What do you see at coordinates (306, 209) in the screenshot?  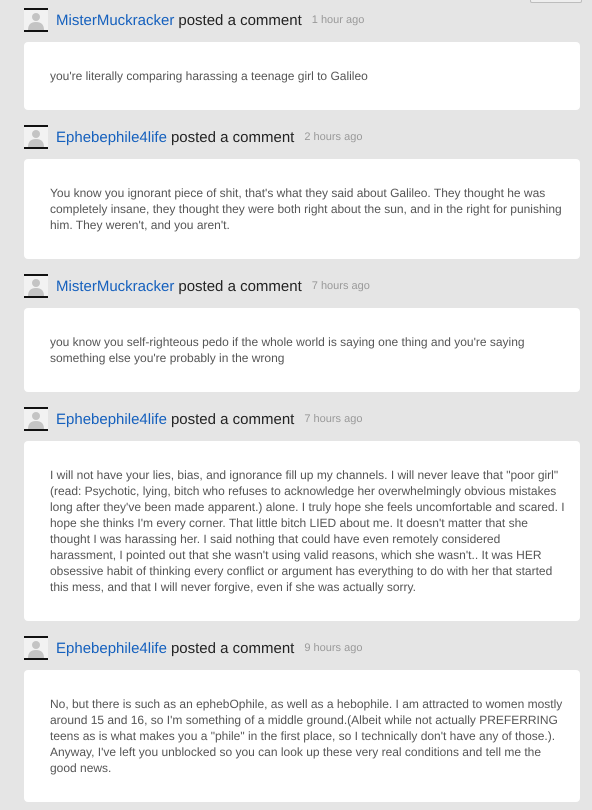 I see `comment-text: You know you ignorant piece of shit, that's what they said about Galileo. They thought he was completely insane, they thought they were both right about the sun, and in the right for punishing him. They weren't, and you aren't.` at bounding box center [306, 209].